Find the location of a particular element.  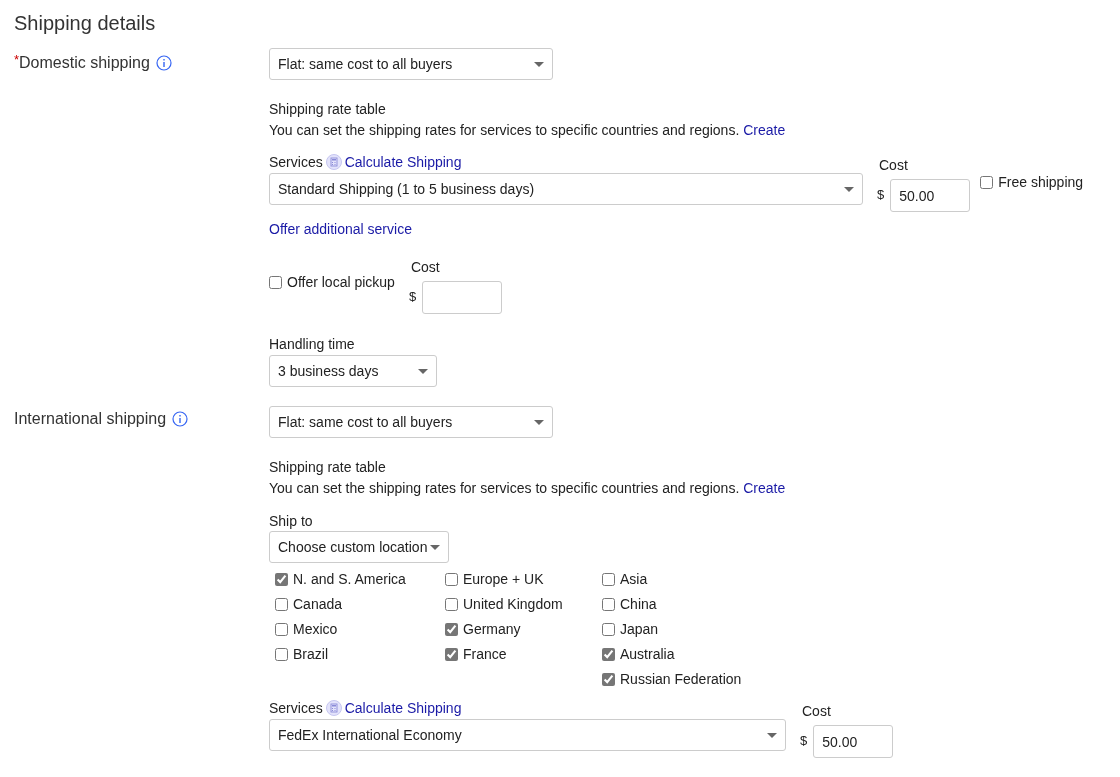

checkbox-label: Brazil is located at coordinates (310, 654).